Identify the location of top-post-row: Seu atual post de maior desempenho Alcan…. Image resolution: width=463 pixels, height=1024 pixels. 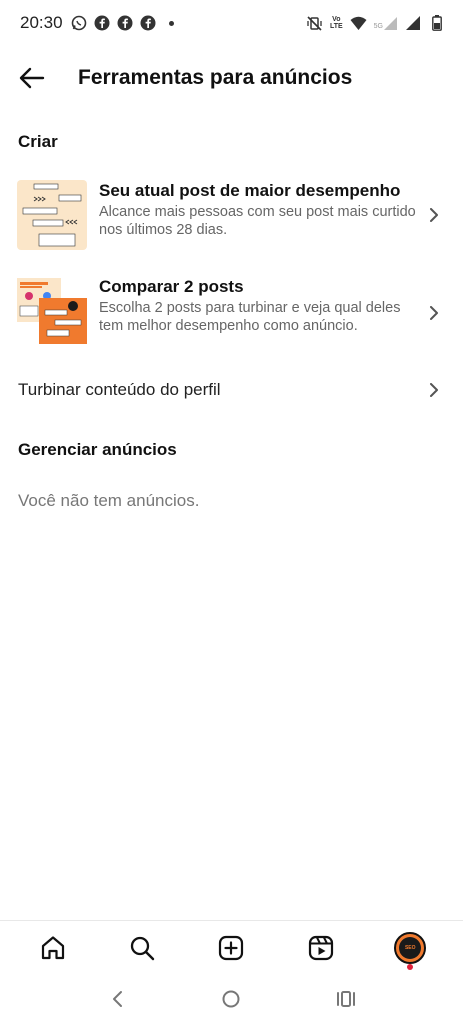
(231, 216).